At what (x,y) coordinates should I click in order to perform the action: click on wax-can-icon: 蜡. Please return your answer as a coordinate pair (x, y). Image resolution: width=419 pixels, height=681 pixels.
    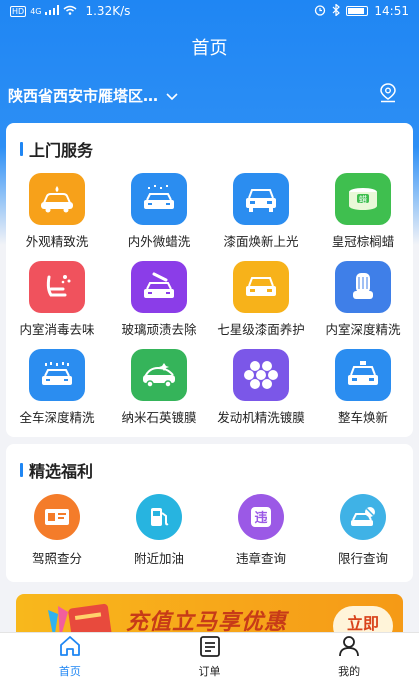
    Looking at the image, I should click on (363, 199).